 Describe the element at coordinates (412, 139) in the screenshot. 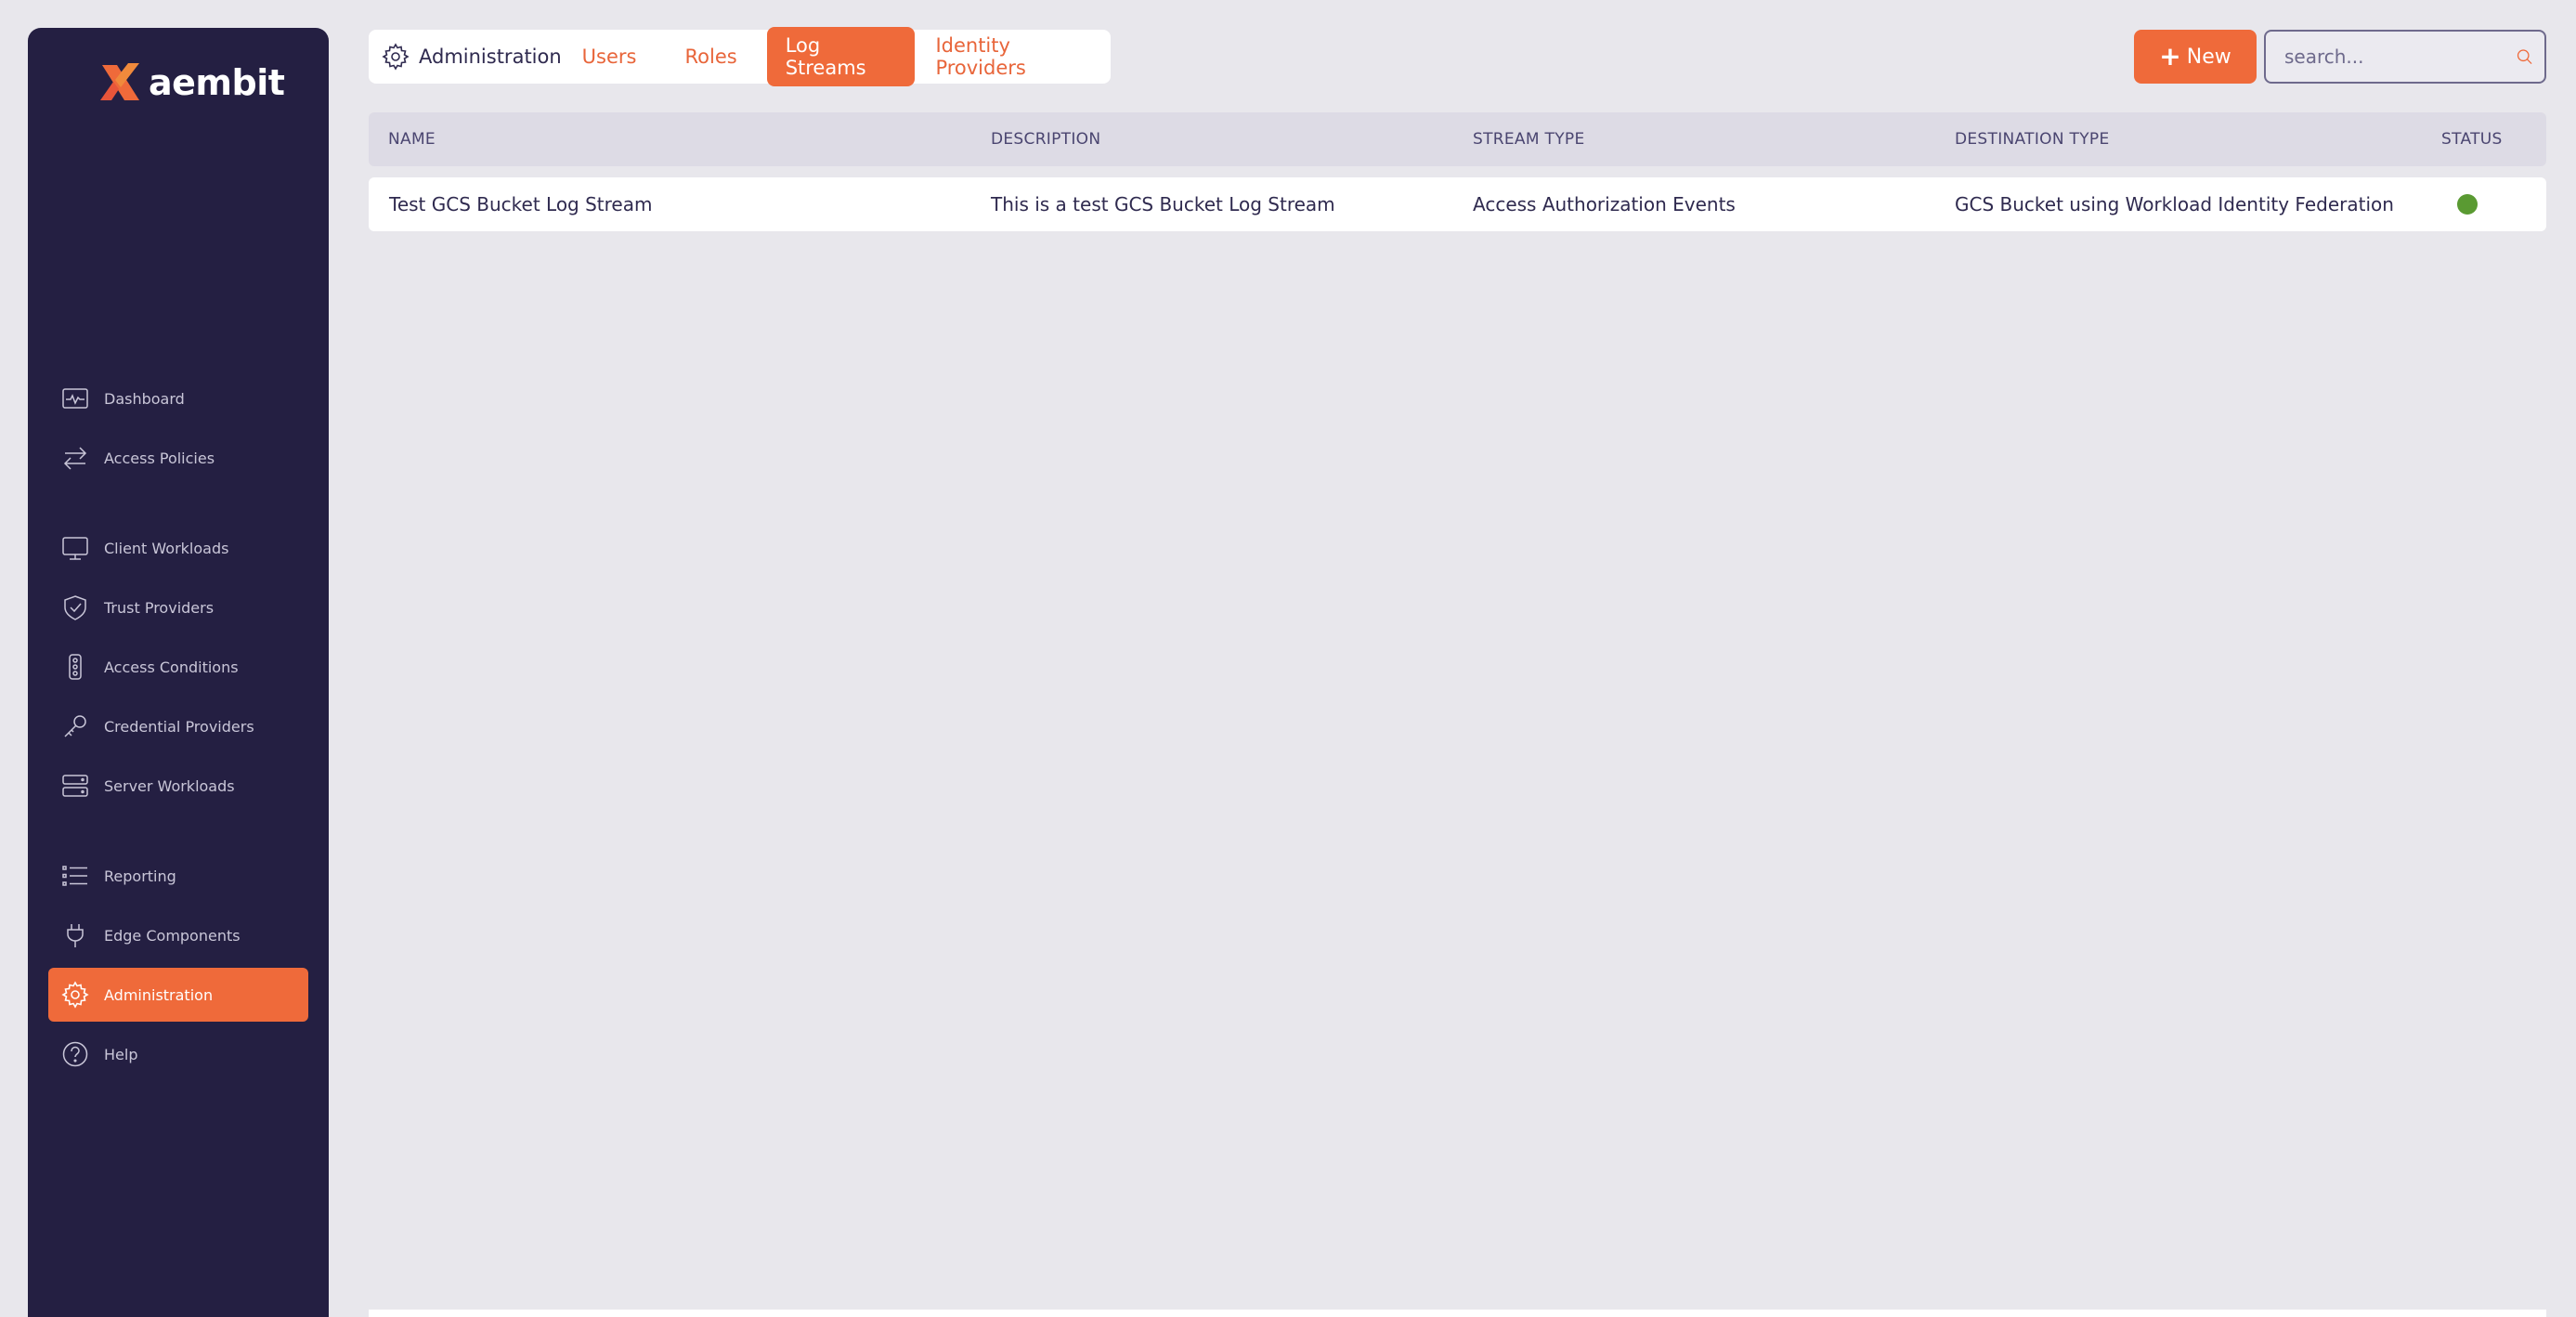

I see `column-header-name: NAME` at that location.